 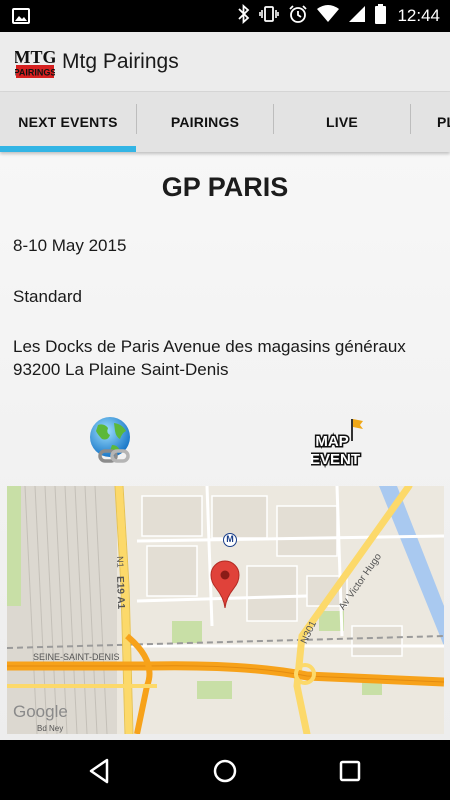 I want to click on web-link-icon, so click(x=112, y=441).